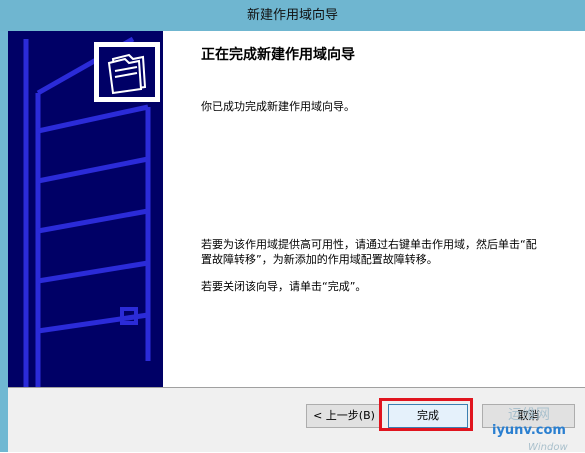  I want to click on watermark-text: 运维网, so click(529, 415).